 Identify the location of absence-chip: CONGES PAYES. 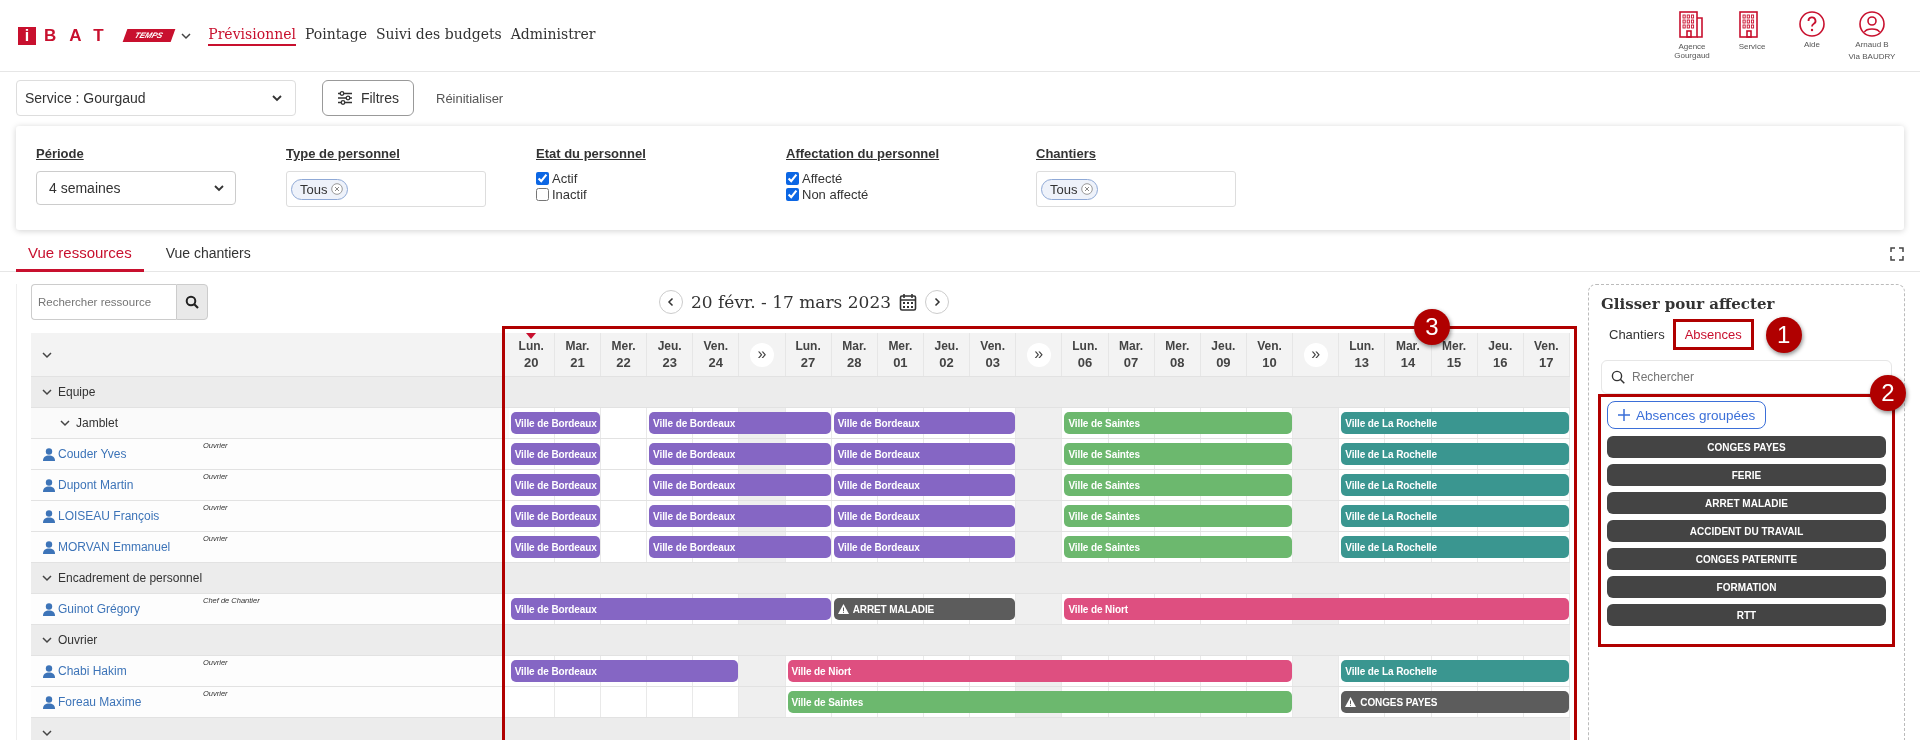
(1746, 447).